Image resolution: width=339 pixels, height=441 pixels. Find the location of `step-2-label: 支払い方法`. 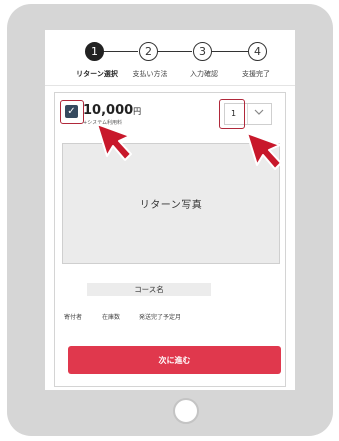

step-2-label: 支払い方法 is located at coordinates (150, 74).